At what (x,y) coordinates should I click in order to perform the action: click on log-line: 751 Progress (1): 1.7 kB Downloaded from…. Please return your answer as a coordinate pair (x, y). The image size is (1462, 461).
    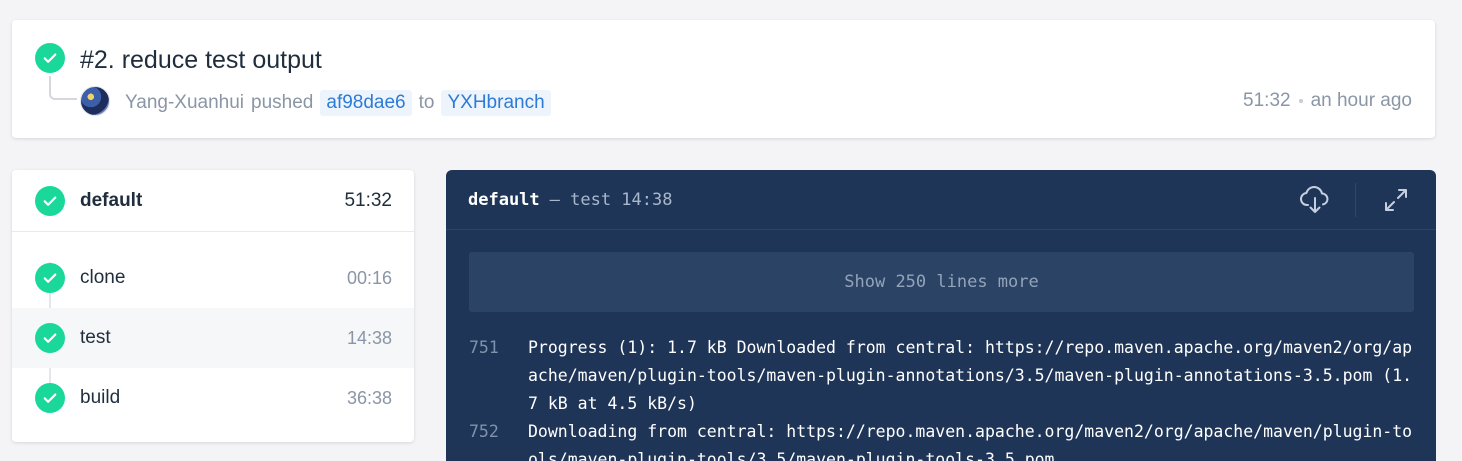
    Looking at the image, I should click on (941, 376).